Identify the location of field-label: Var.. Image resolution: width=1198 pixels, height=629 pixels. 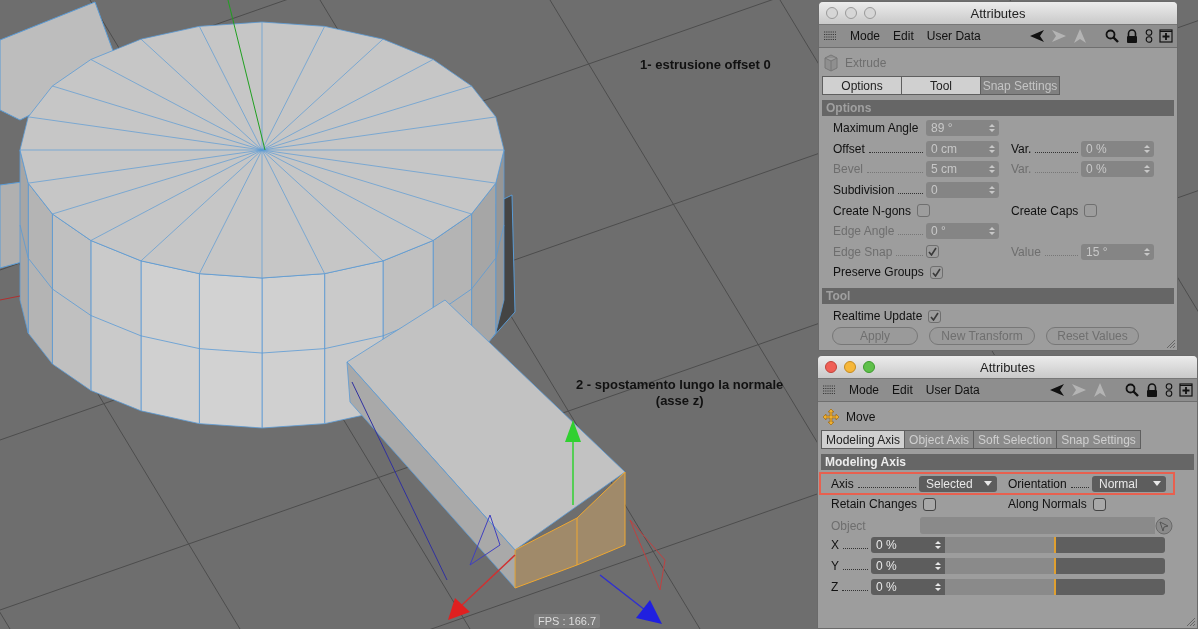
(1046, 148).